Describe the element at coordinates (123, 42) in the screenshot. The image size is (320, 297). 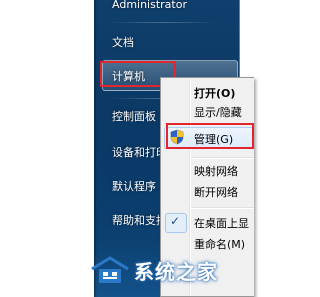
I see `start-item-documents: 文档` at that location.